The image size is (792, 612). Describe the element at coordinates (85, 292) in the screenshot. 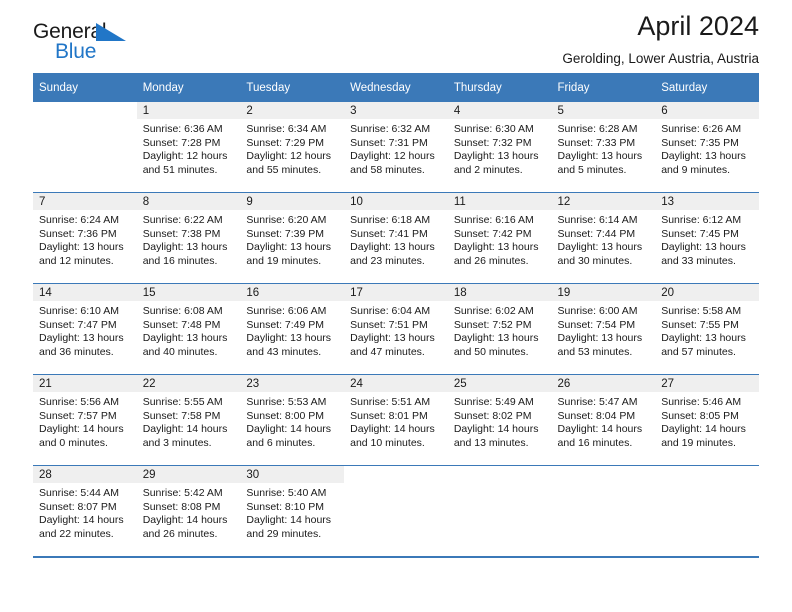

I see `day-number: 14` at that location.